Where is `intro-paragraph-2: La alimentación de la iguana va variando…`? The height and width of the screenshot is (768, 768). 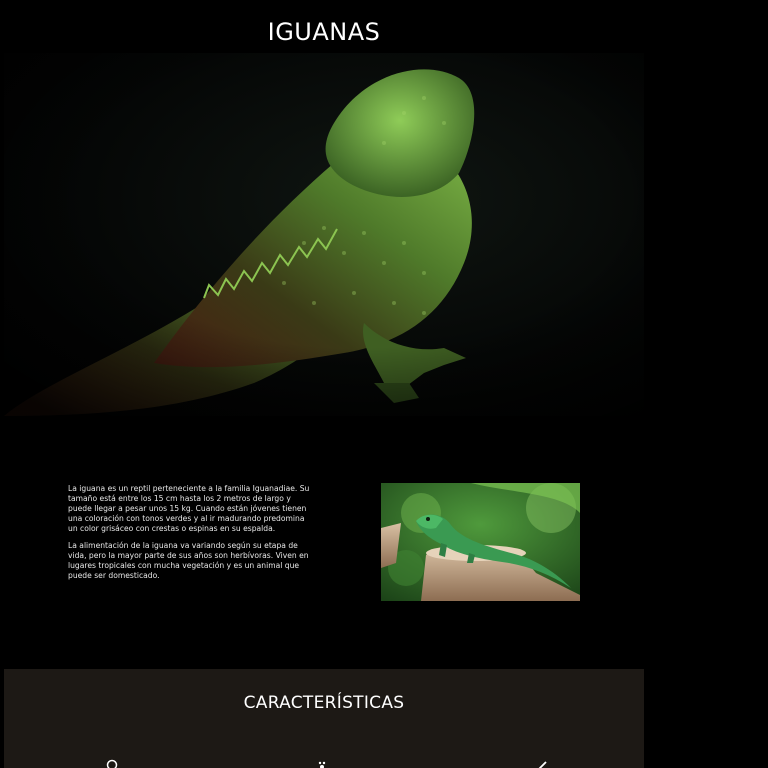 intro-paragraph-2: La alimentación de la iguana va variando… is located at coordinates (188, 560).